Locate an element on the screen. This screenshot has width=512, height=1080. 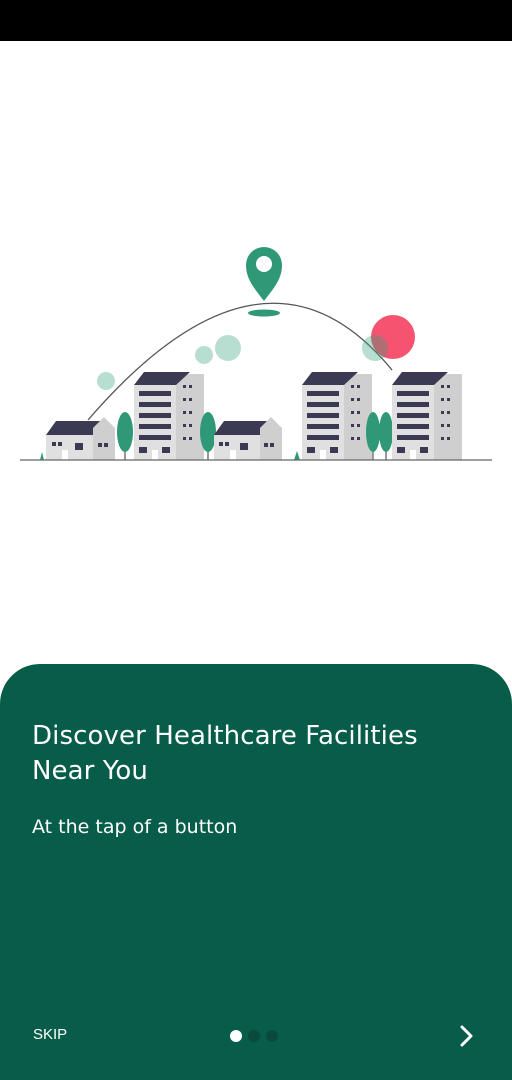
onboarding-subtitle: At the tap of a button is located at coordinates (135, 827).